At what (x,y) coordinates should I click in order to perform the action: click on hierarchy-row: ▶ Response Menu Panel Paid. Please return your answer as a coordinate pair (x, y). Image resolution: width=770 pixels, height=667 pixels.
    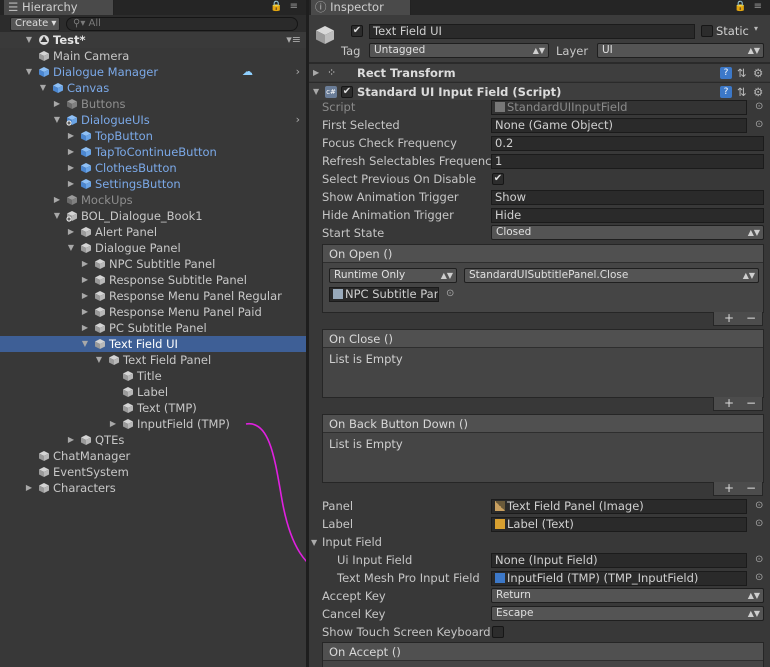
    Looking at the image, I should click on (153, 312).